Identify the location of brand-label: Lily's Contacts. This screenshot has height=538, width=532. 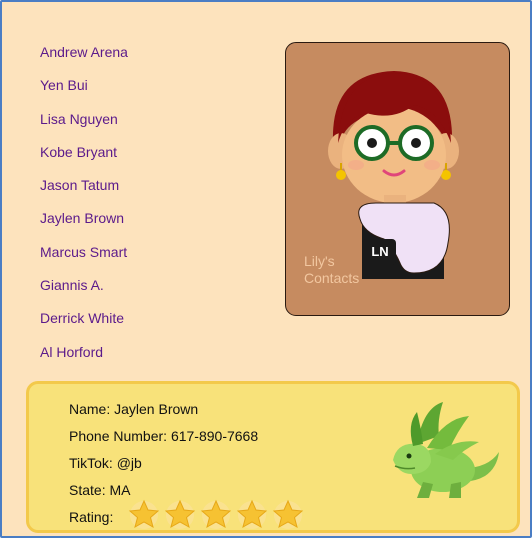
(344, 270).